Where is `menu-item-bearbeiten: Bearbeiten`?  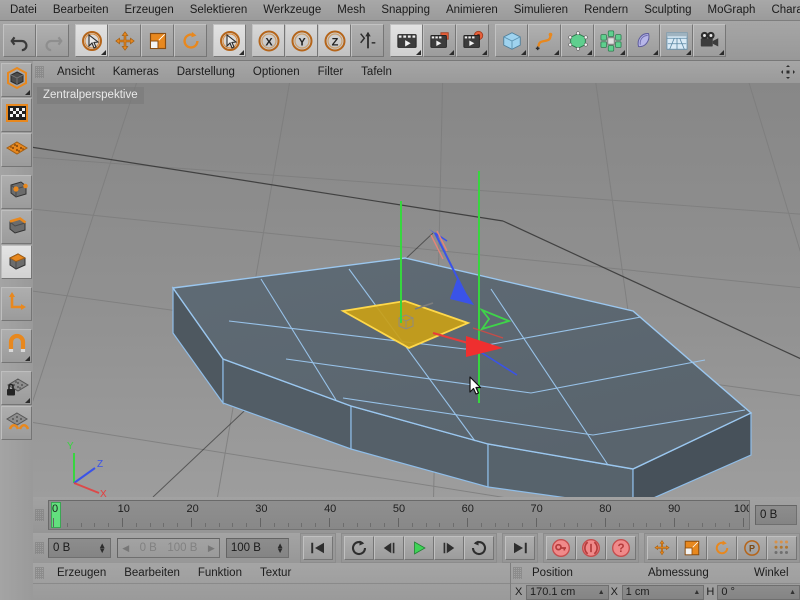 menu-item-bearbeiten: Bearbeiten is located at coordinates (81, 10).